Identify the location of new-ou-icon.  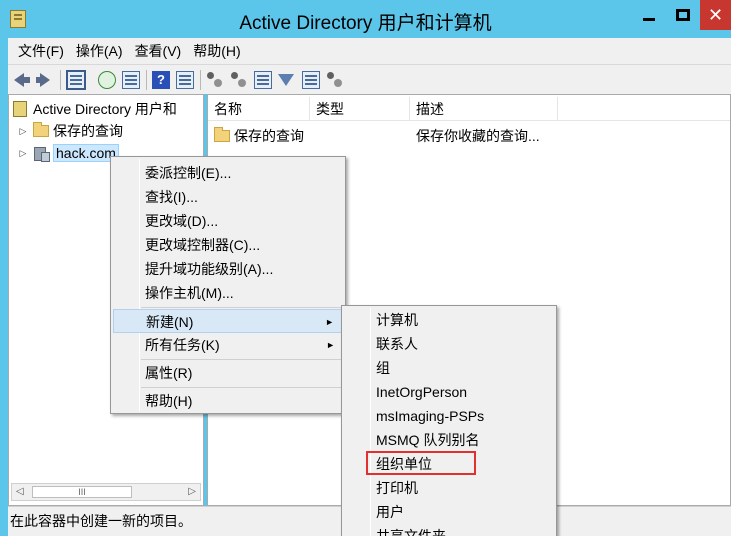
(263, 80).